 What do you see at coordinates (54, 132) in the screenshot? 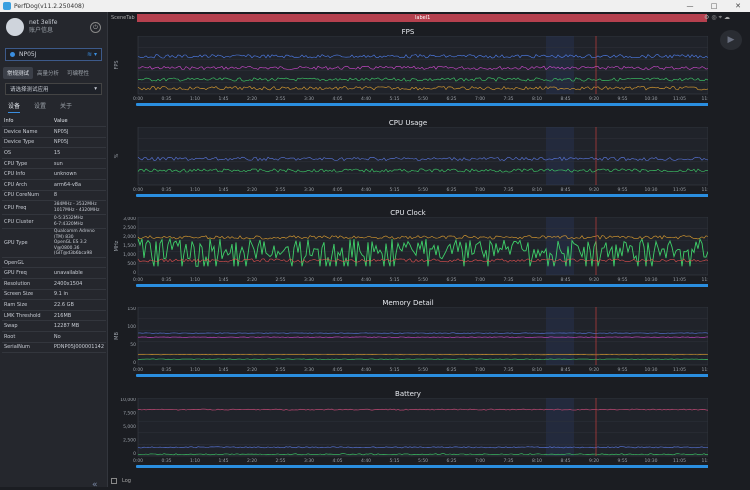
I see `table-row: Device Name NP05J` at bounding box center [54, 132].